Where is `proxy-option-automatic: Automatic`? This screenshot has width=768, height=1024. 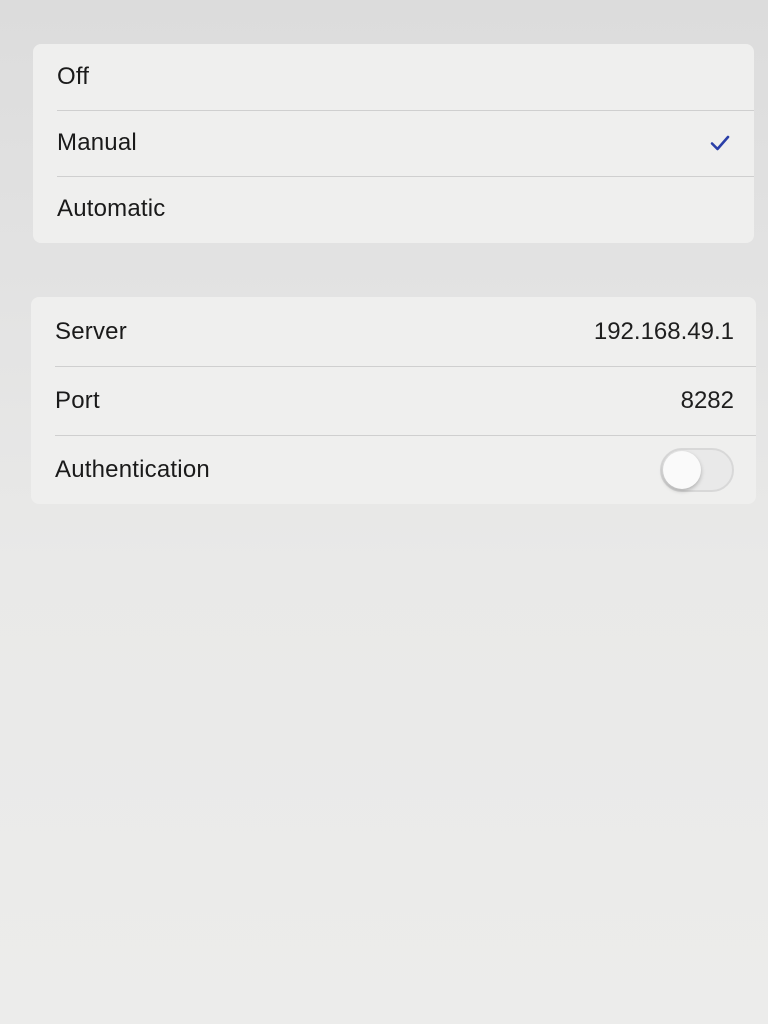
proxy-option-automatic: Automatic is located at coordinates (393, 209).